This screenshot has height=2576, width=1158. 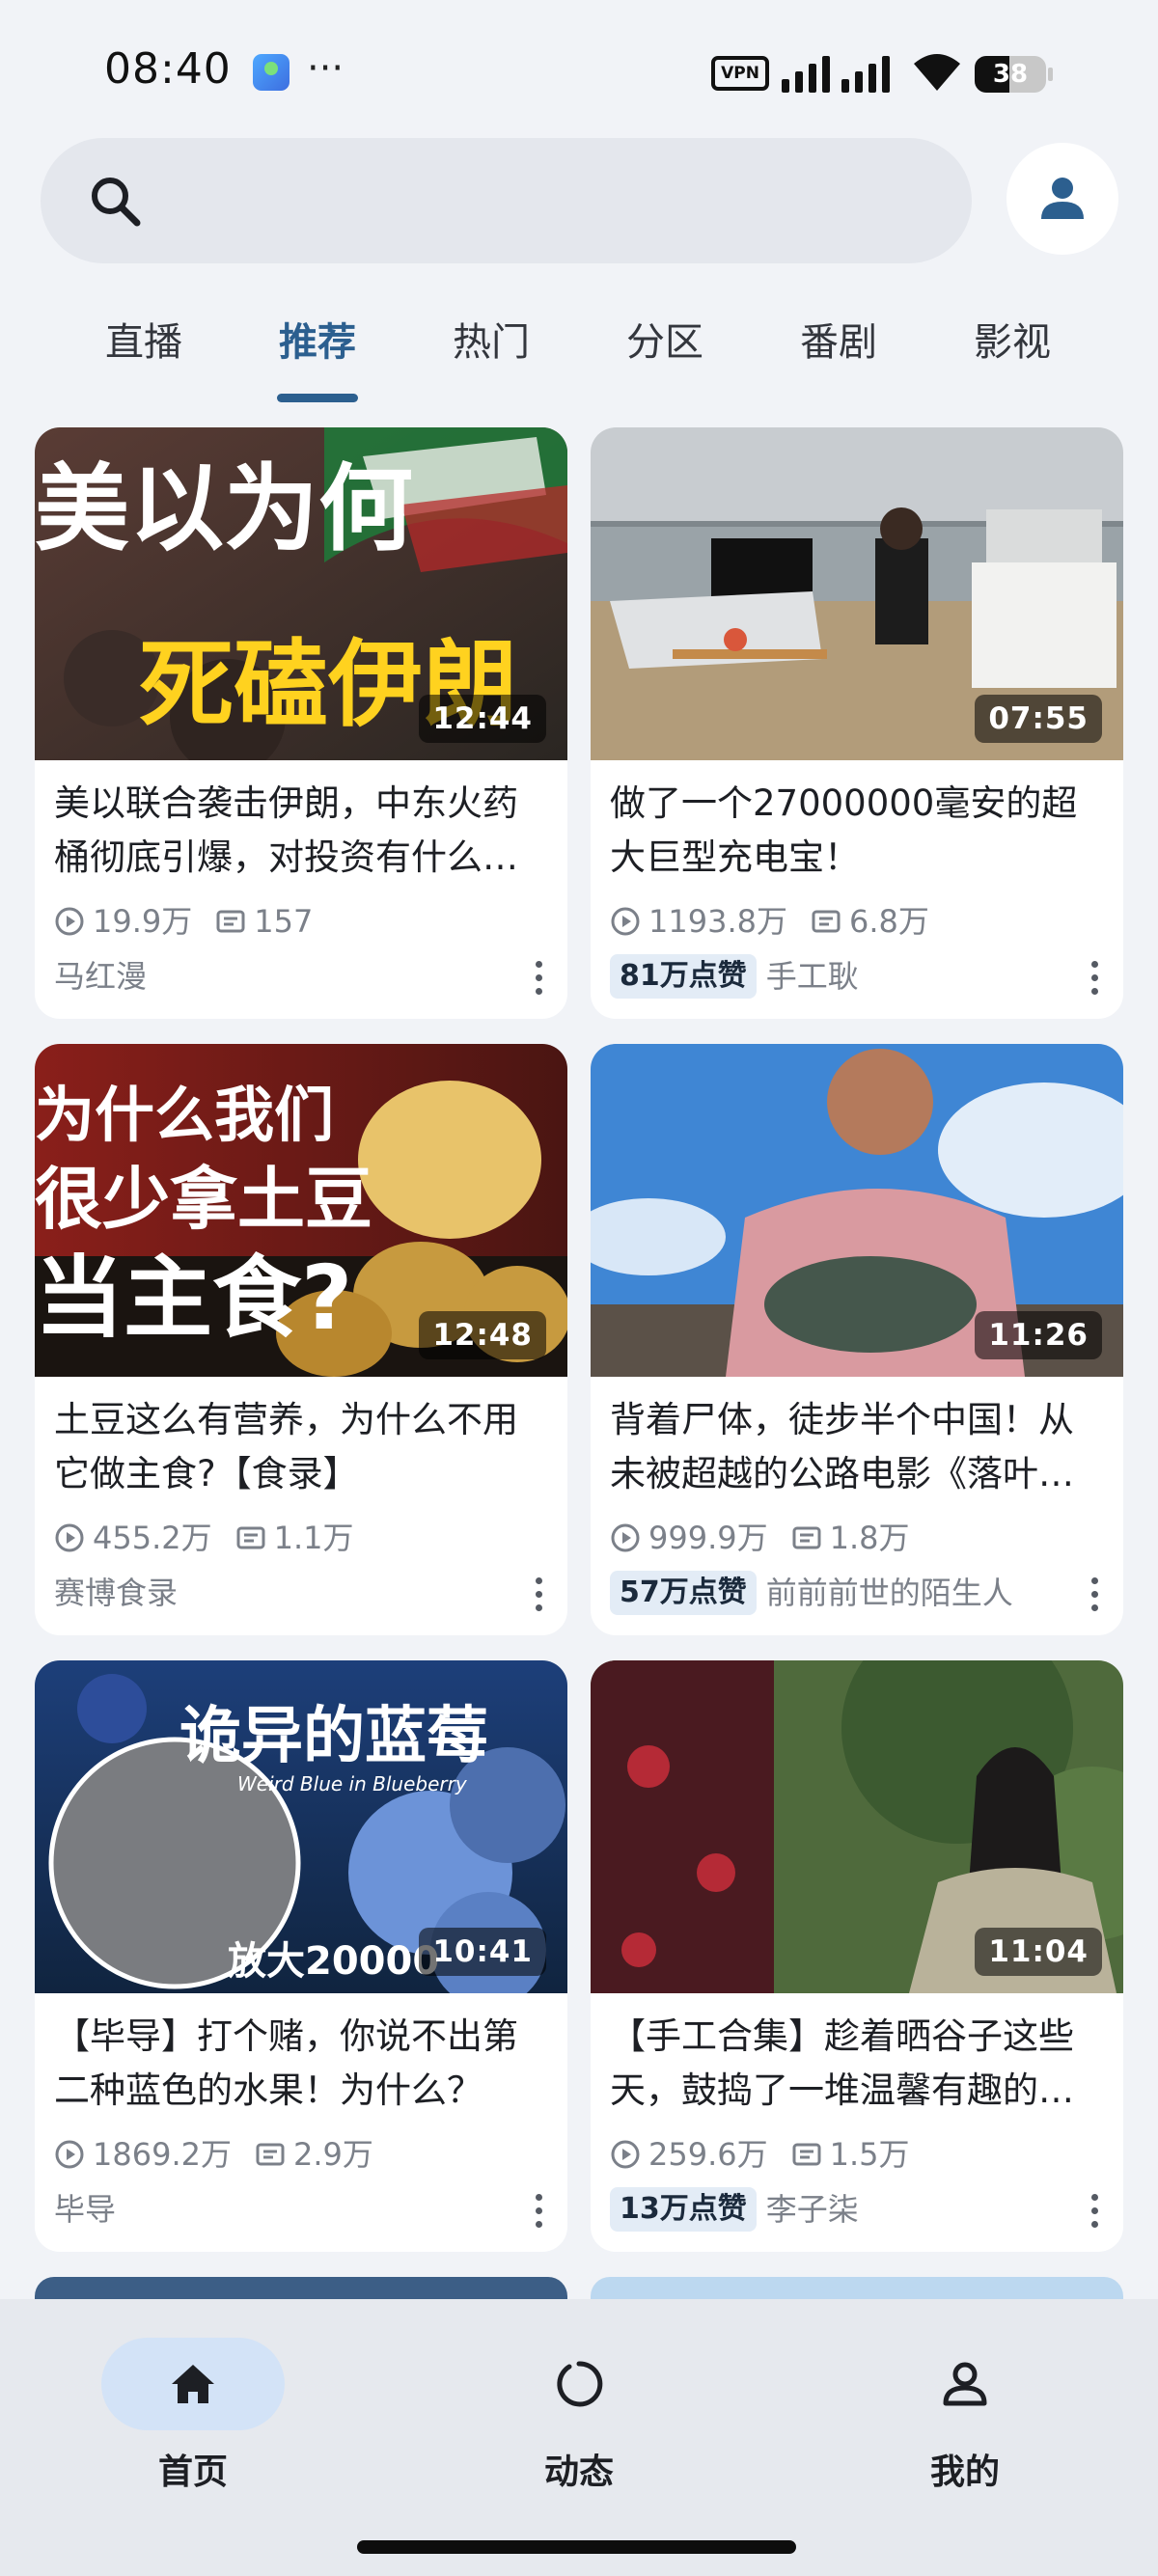 What do you see at coordinates (857, 593) in the screenshot?
I see `video-thumbnail: 07:55` at bounding box center [857, 593].